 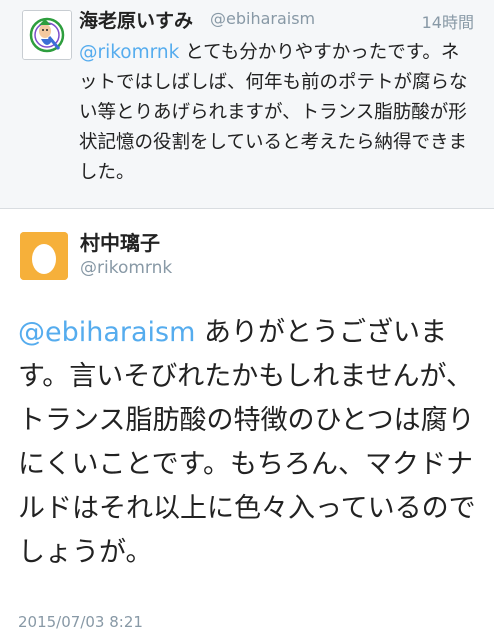 What do you see at coordinates (262, 18) in the screenshot?
I see `user-handle: @ebiharaism` at bounding box center [262, 18].